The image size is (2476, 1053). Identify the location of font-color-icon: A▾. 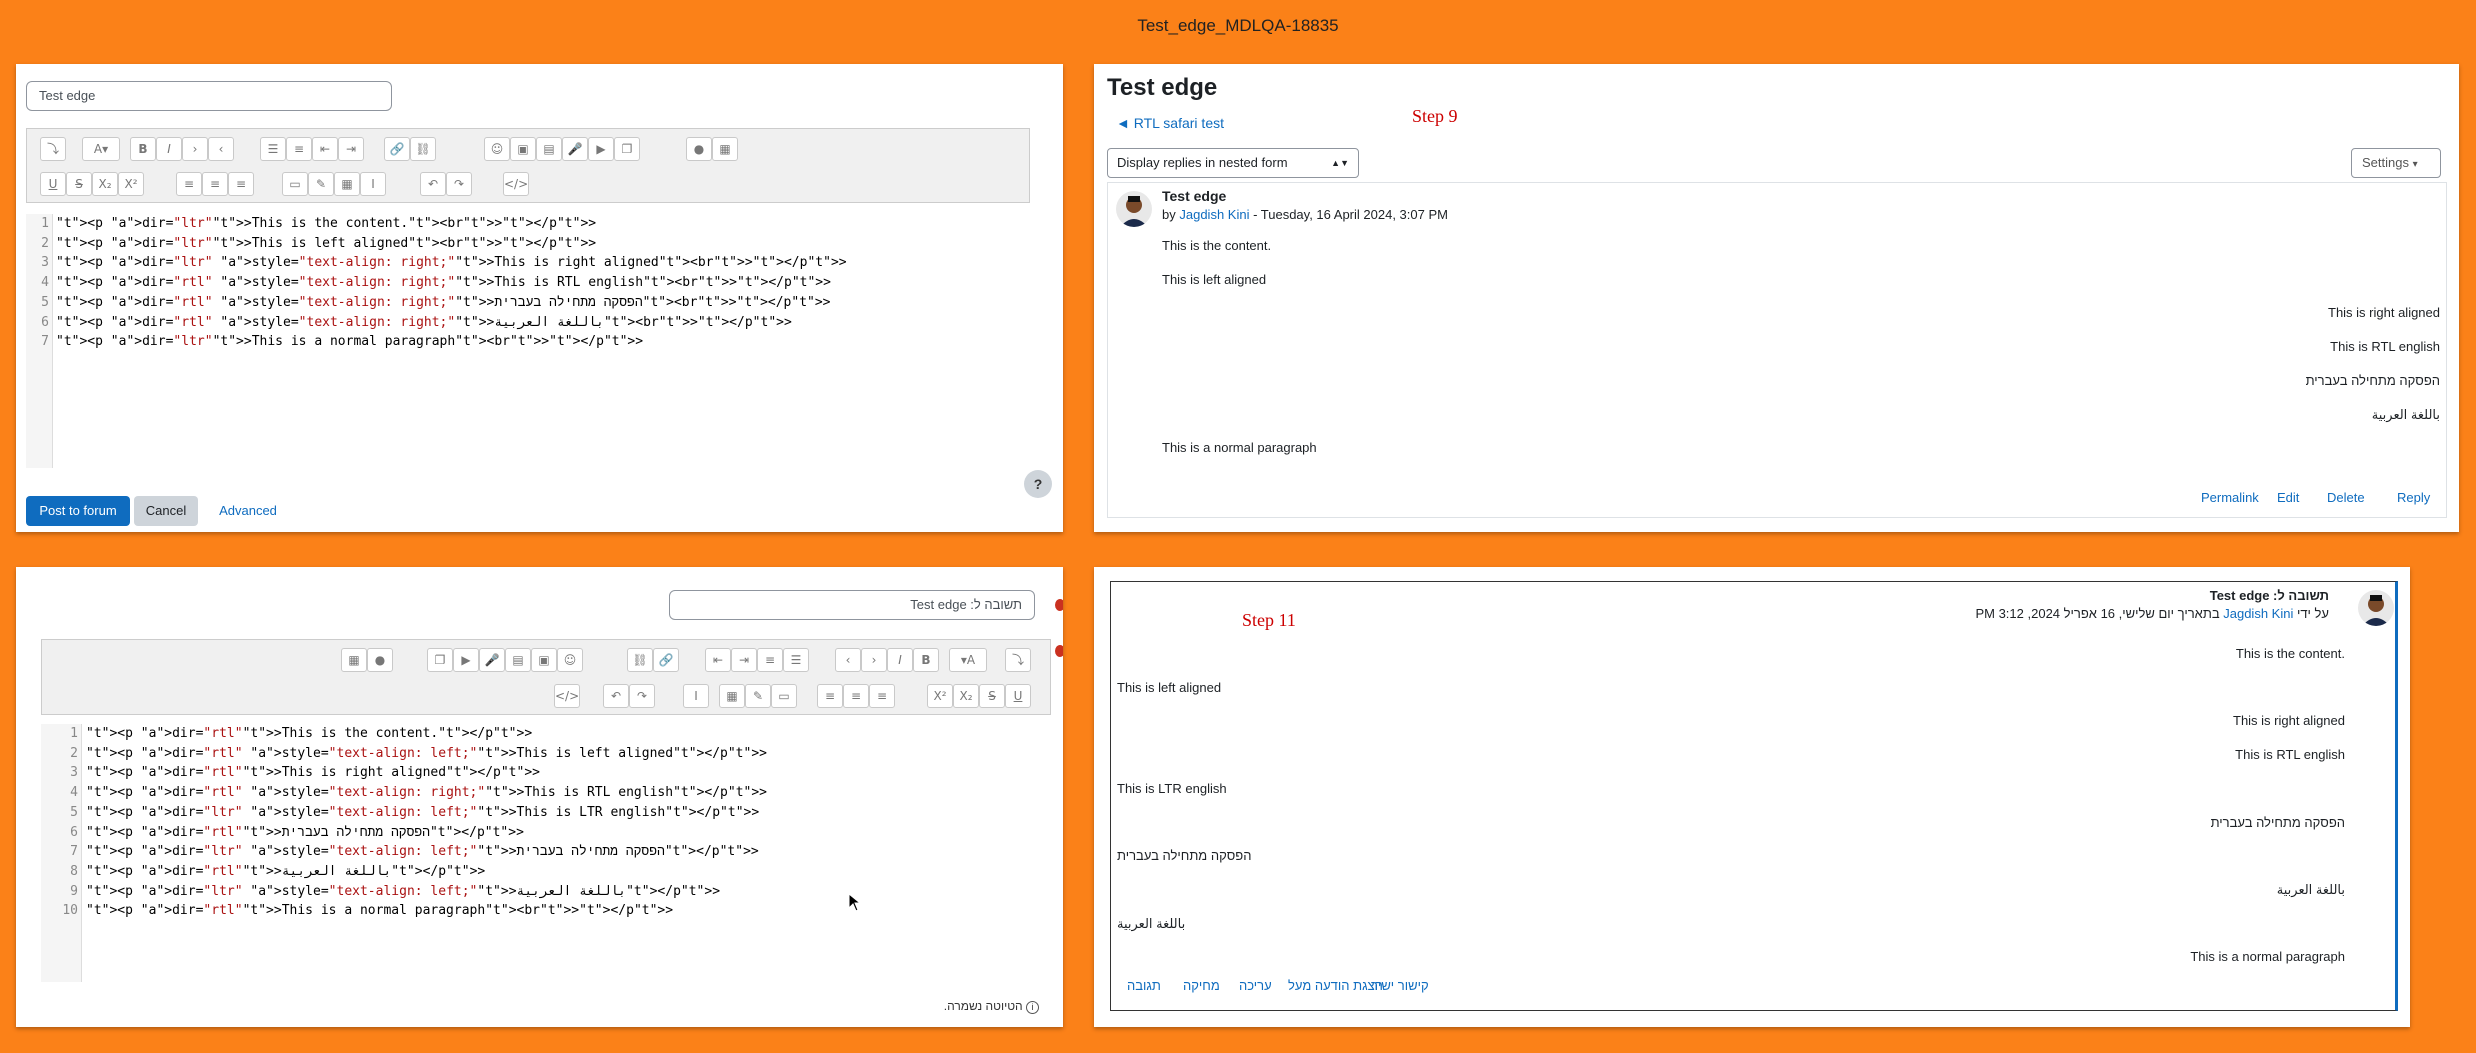
(101, 149).